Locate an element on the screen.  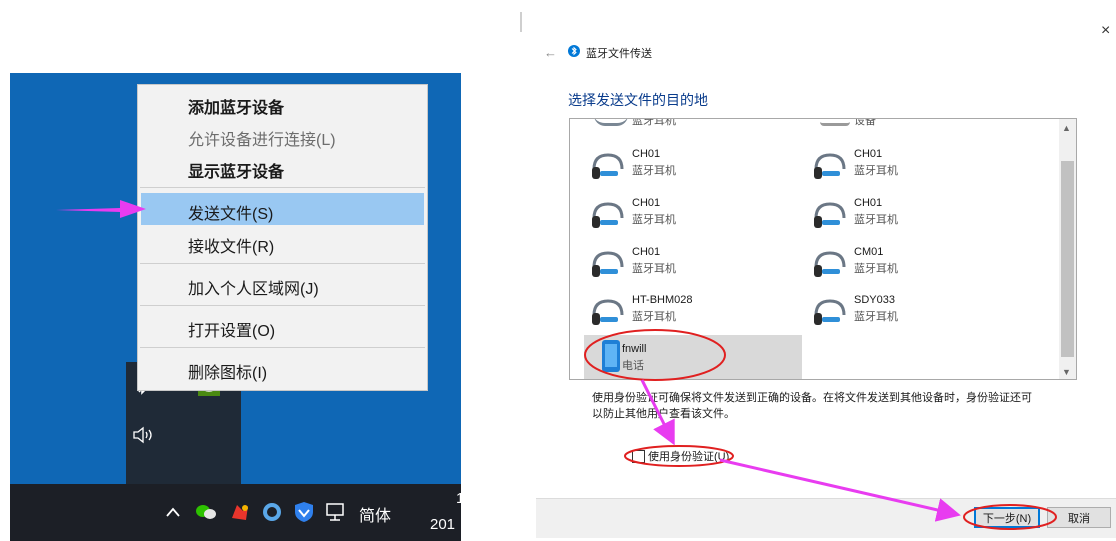
clock-top-partial: 1 is located at coordinates (458, 498).